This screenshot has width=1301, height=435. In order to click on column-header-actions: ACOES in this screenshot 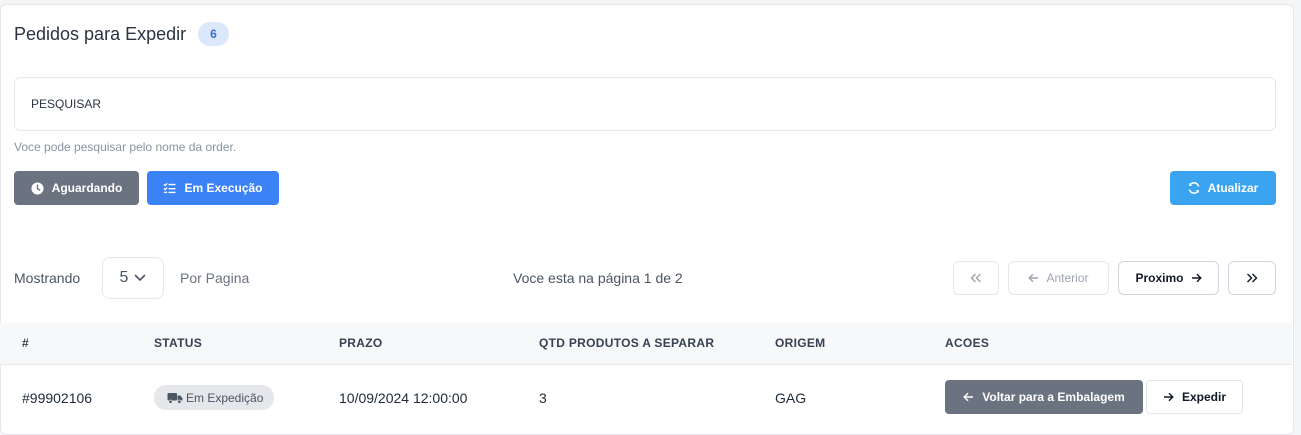, I will do `click(967, 343)`.